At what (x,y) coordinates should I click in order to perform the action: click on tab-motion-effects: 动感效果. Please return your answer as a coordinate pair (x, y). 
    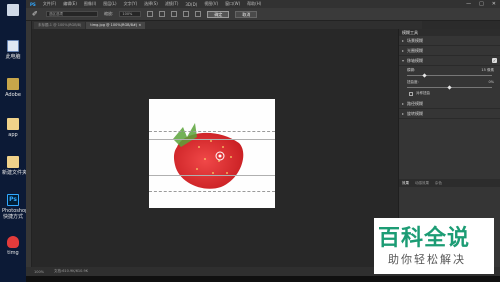
    Looking at the image, I should click on (422, 183).